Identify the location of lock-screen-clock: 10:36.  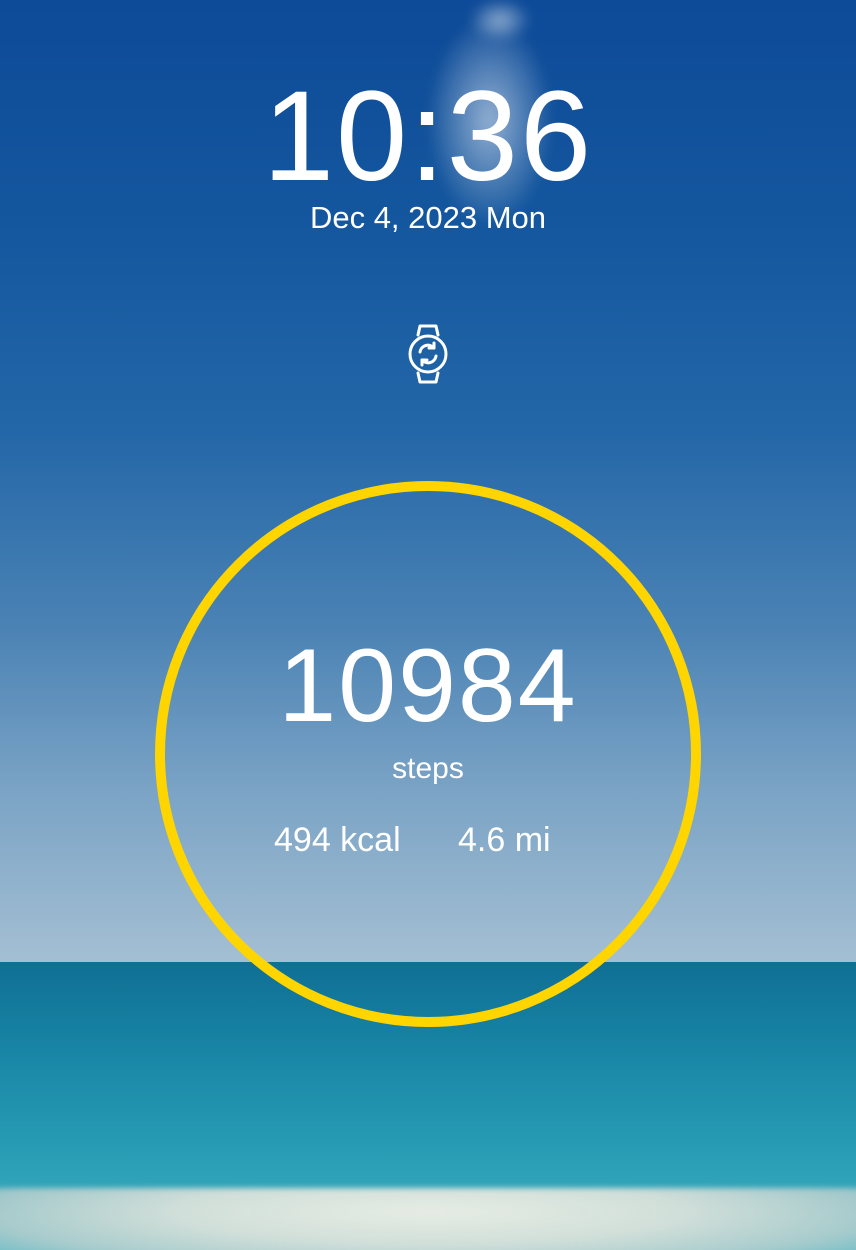
(428, 136).